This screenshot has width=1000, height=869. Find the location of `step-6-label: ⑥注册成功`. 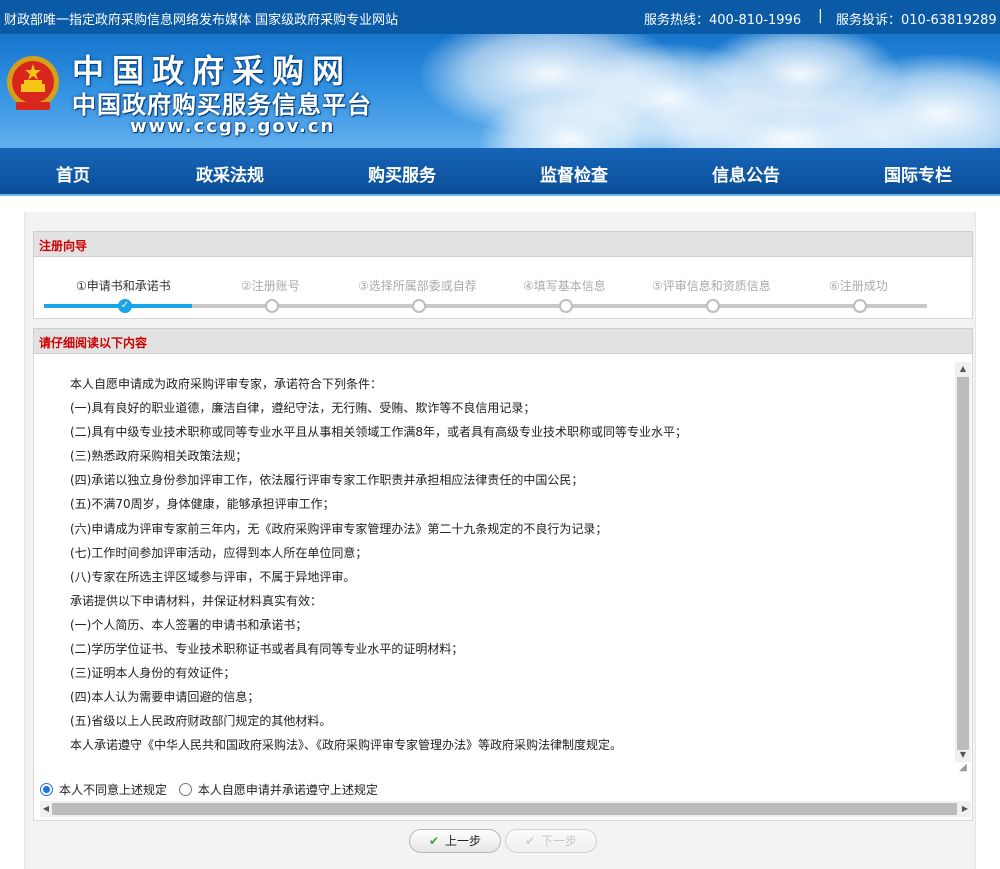

step-6-label: ⑥注册成功 is located at coordinates (858, 286).